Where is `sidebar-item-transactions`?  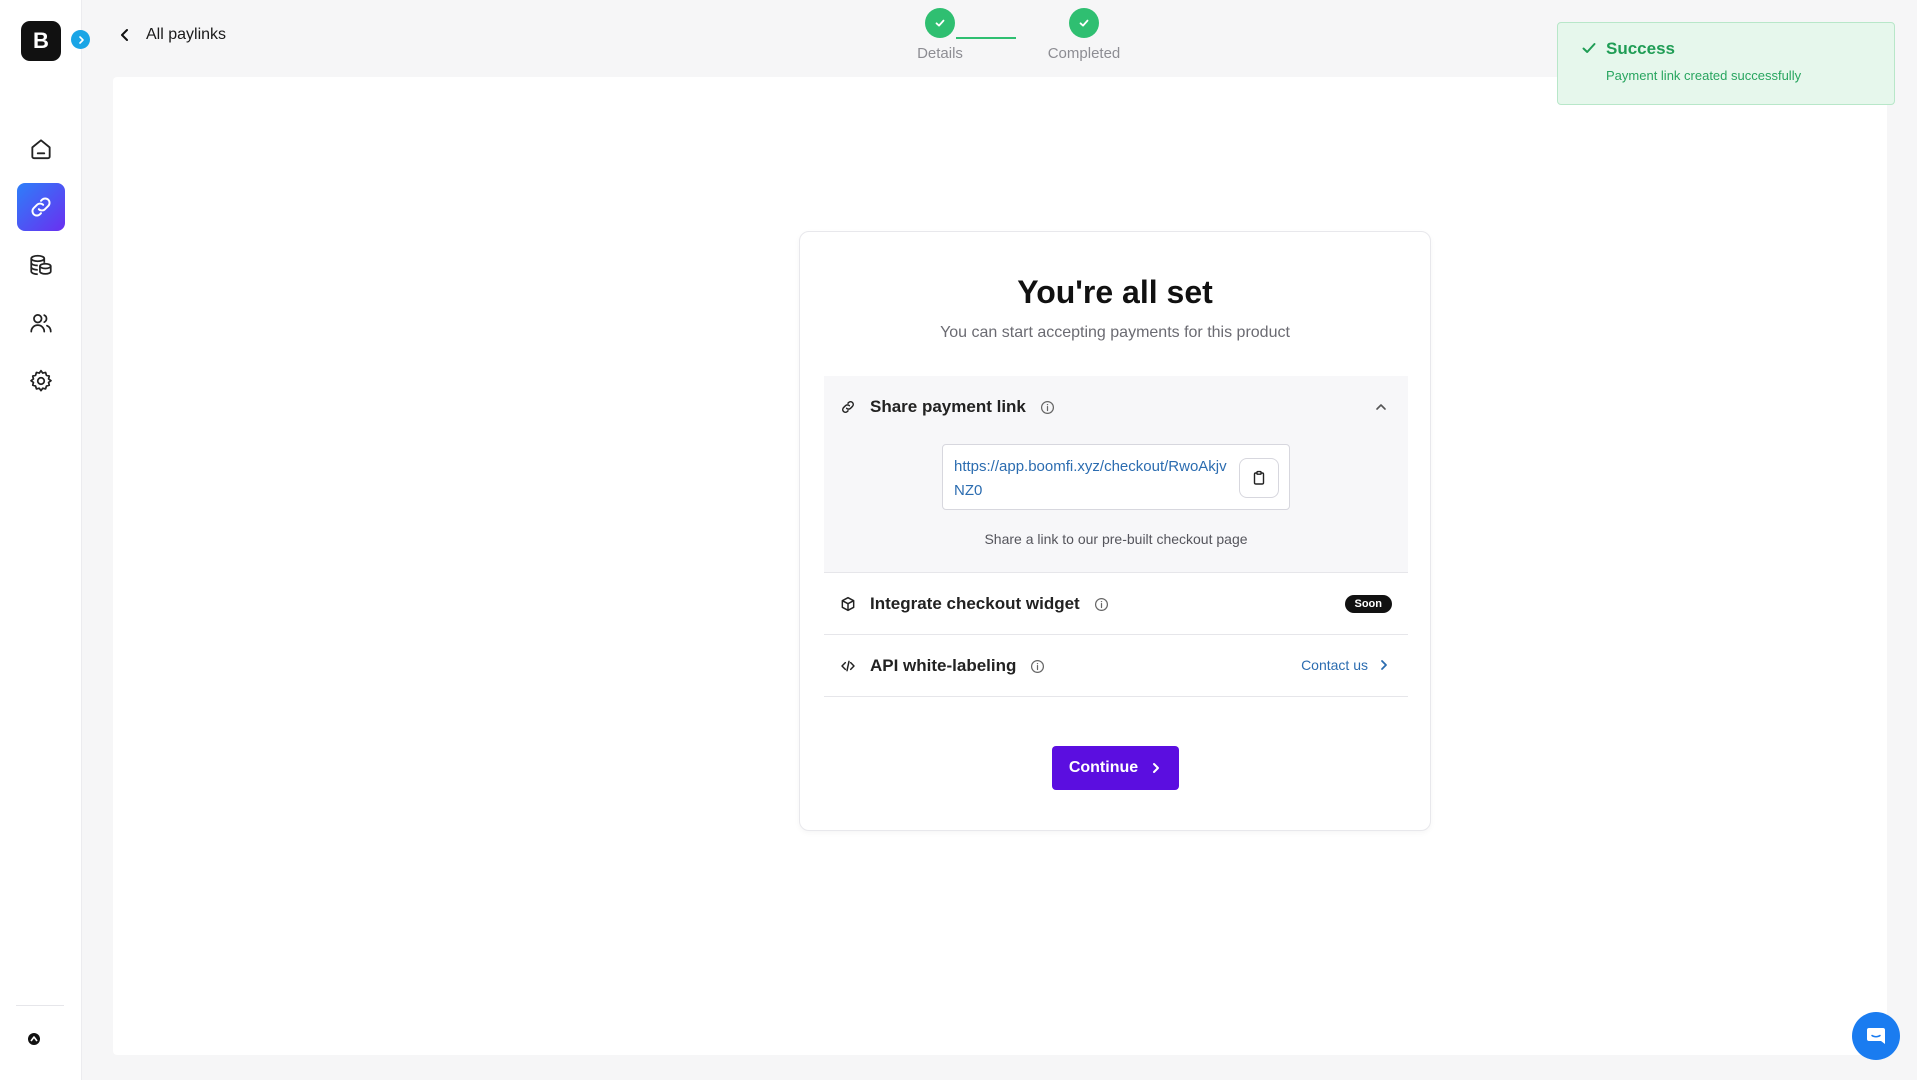
sidebar-item-transactions is located at coordinates (41, 265).